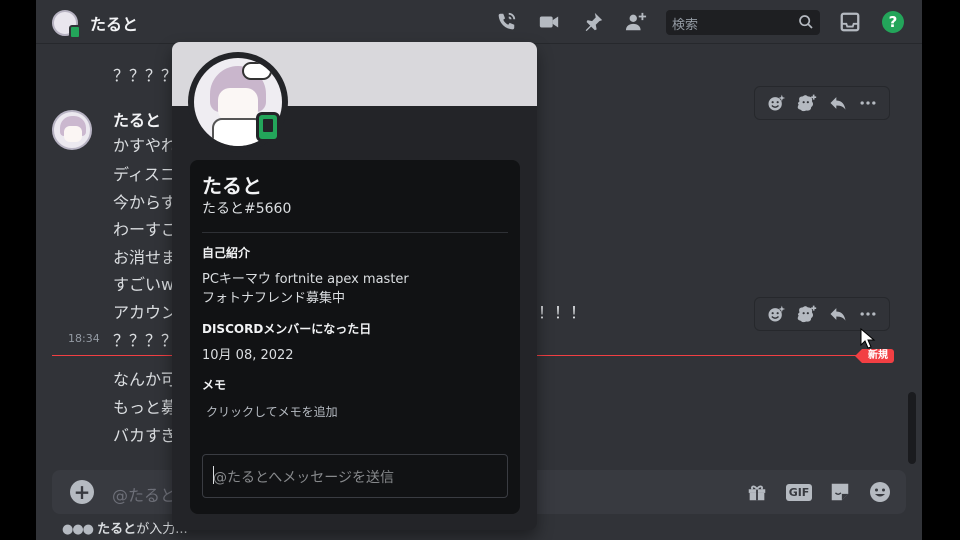  I want to click on about-heading: 自己紹介, so click(226, 253).